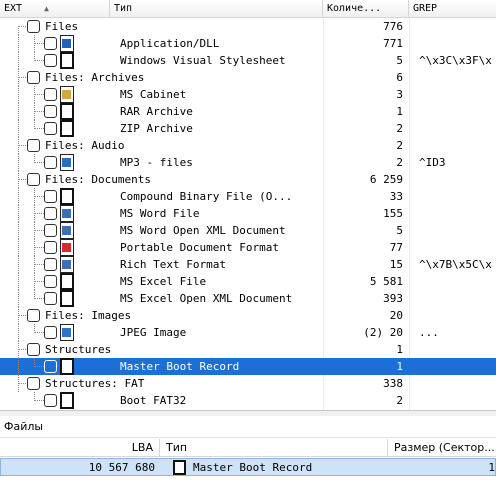  I want to click on tree-group-row: Structures 1, so click(248, 349).